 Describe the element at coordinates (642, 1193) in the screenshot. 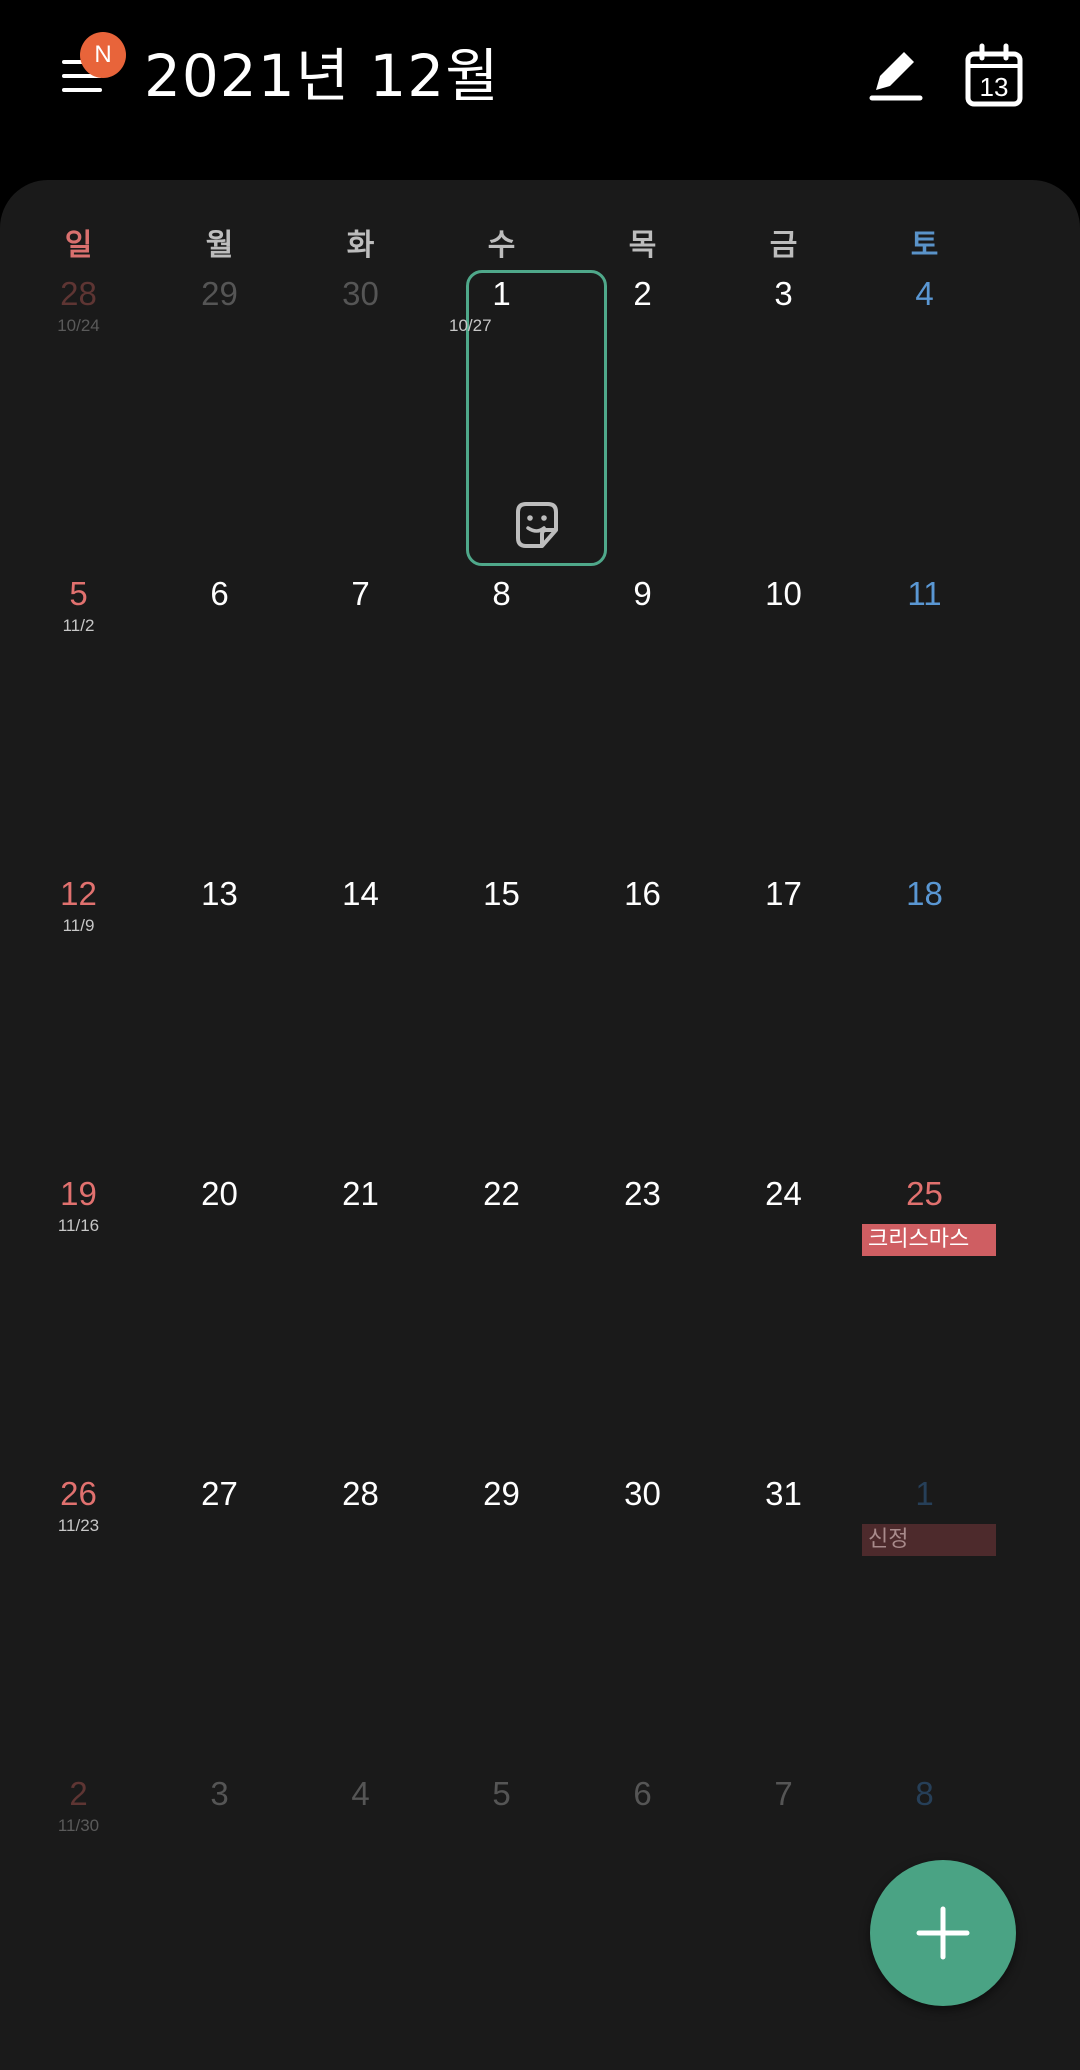

I see `day-number: 23` at that location.